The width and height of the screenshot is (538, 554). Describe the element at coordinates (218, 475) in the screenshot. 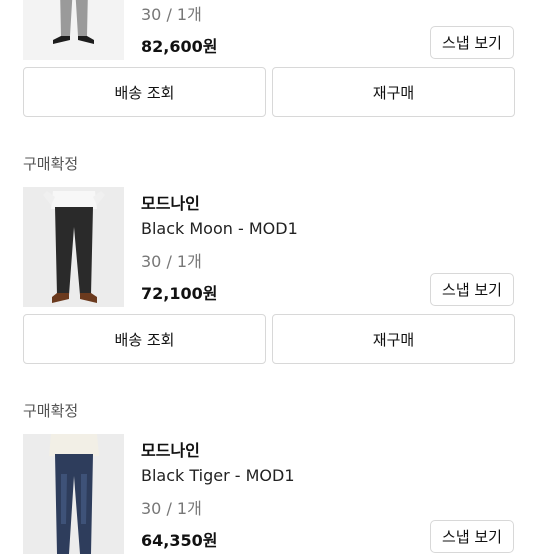

I see `product-name: Black Tiger - MOD1` at that location.